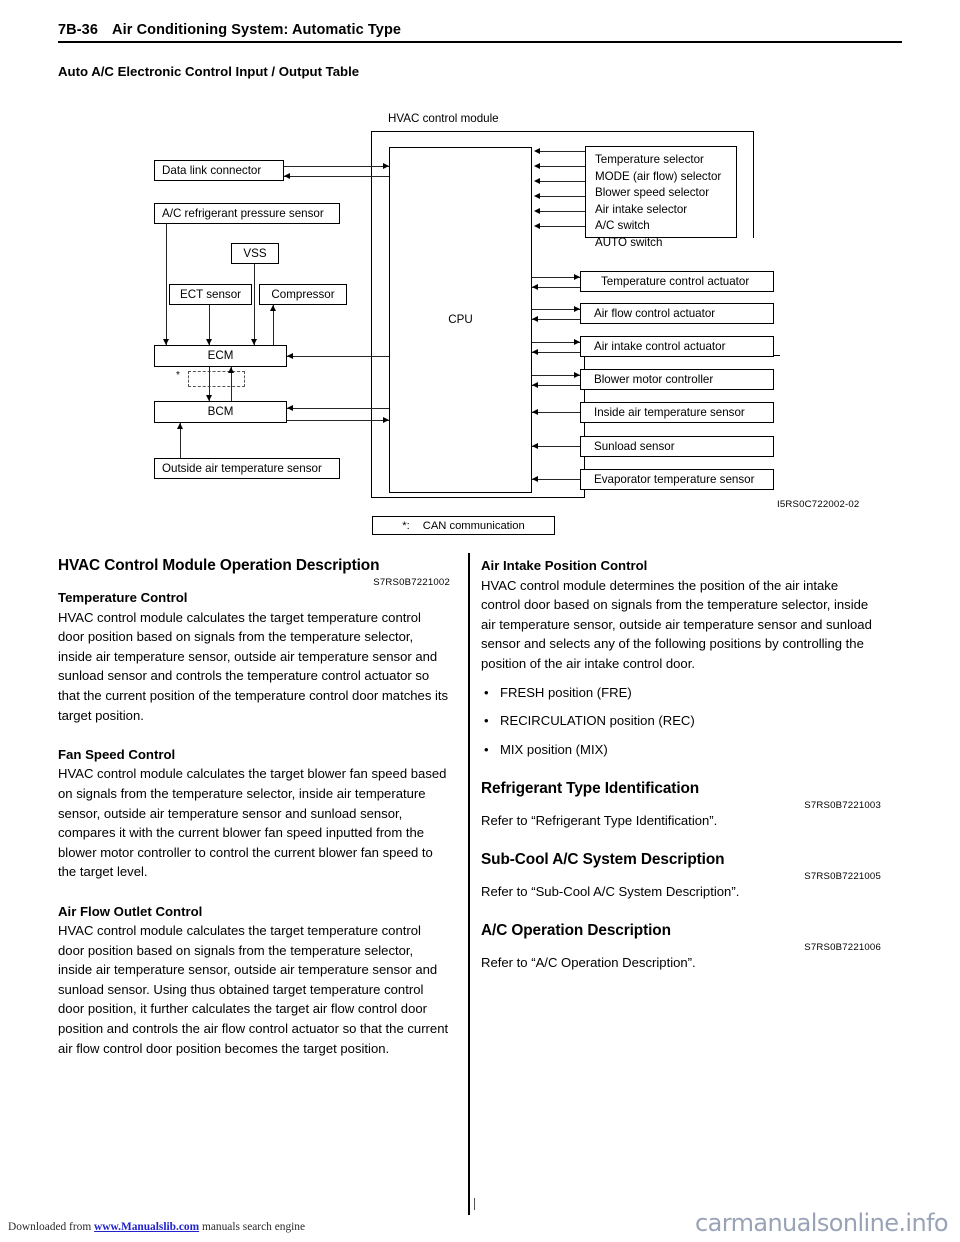 This screenshot has height=1242, width=960. I want to click on line-out-2-cpu-to-box, so click(556, 310).